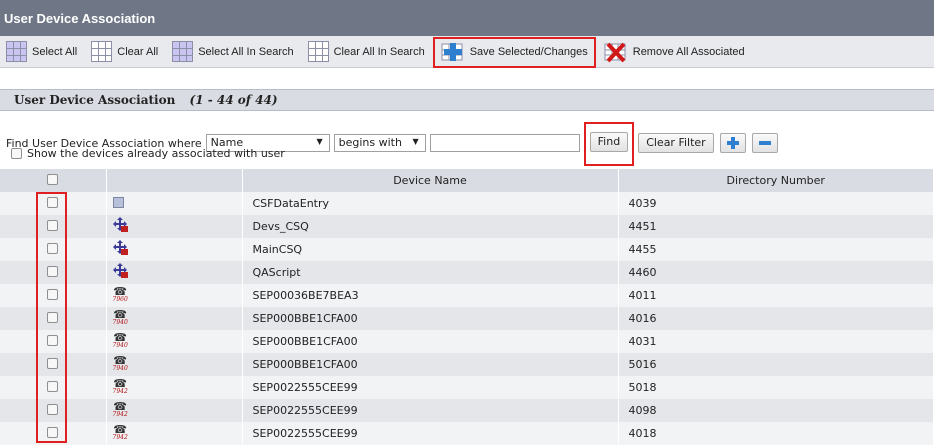 Image resolution: width=934 pixels, height=448 pixels. What do you see at coordinates (16, 153) in the screenshot?
I see `show-associated-checkbox` at bounding box center [16, 153].